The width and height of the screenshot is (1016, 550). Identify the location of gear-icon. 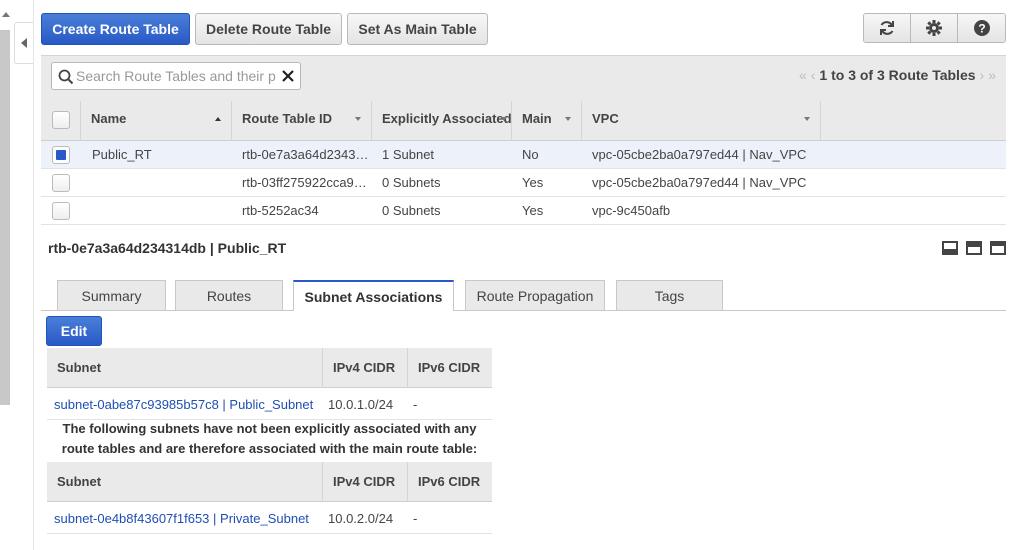
(934, 28).